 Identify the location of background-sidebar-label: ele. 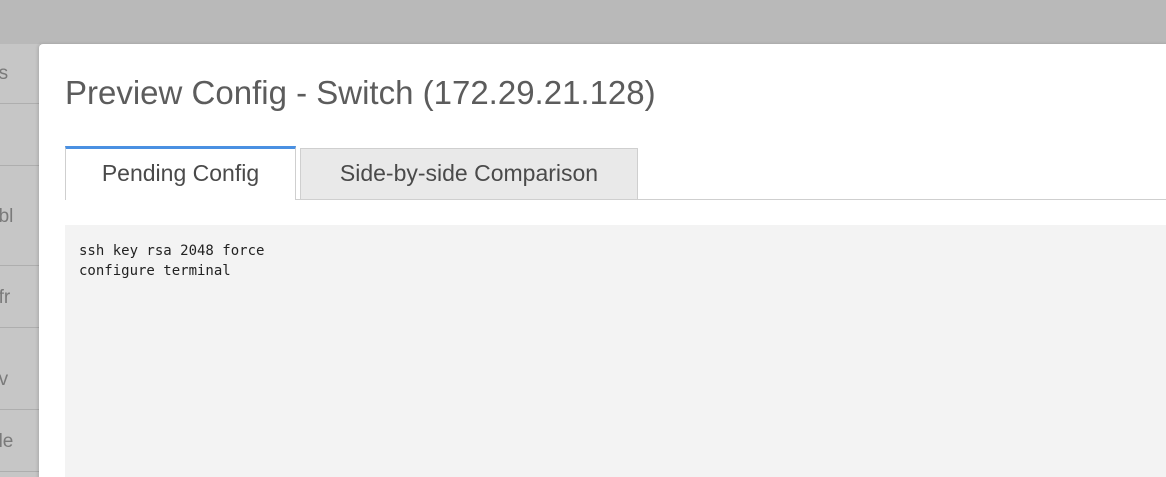
(7, 441).